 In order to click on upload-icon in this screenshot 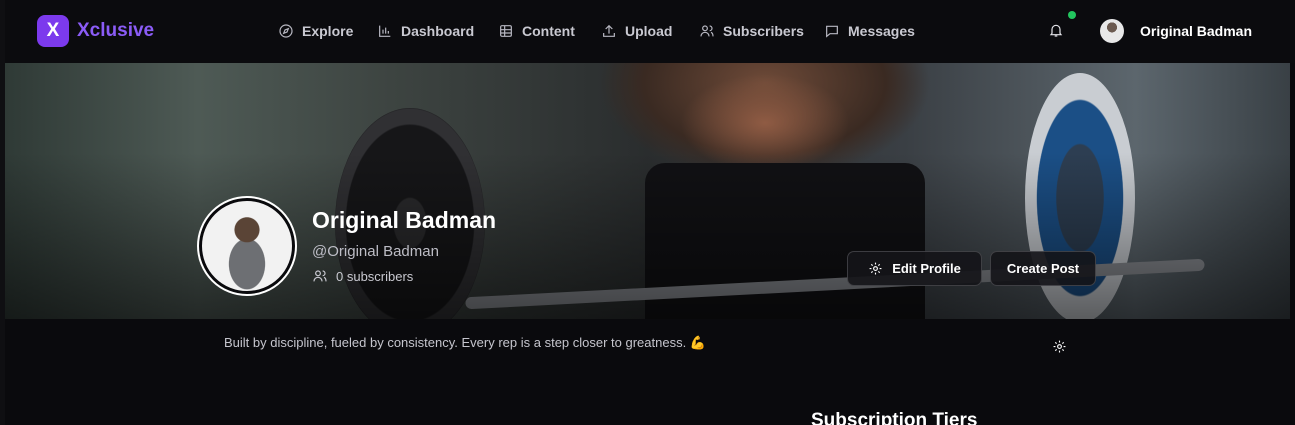, I will do `click(609, 30)`.